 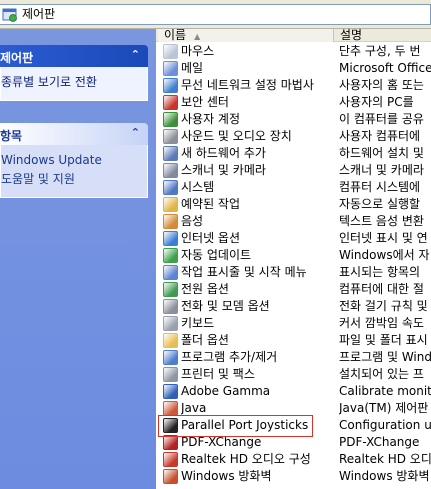 I want to click on item-name: PDF-XChange, so click(x=221, y=442).